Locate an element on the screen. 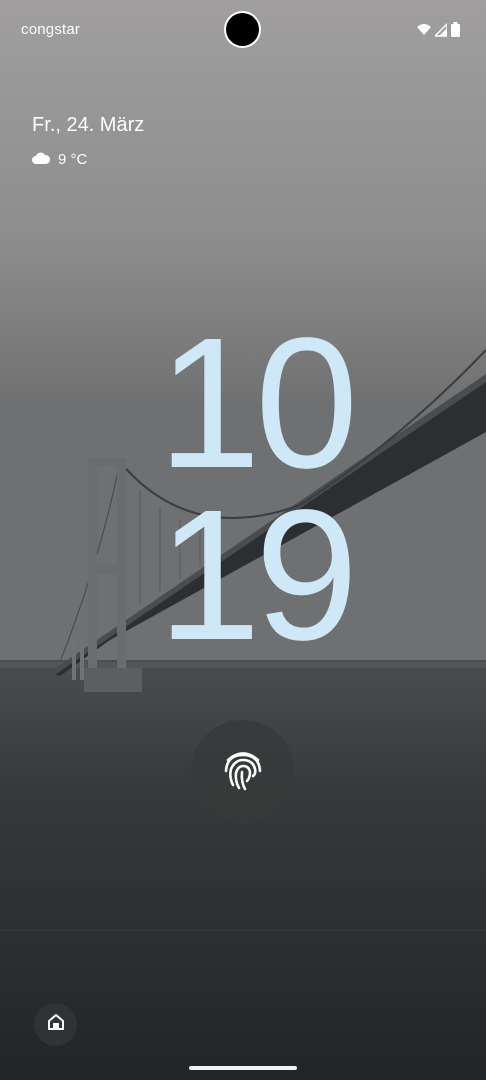 This screenshot has width=486, height=1080. fingerprint-icon is located at coordinates (243, 771).